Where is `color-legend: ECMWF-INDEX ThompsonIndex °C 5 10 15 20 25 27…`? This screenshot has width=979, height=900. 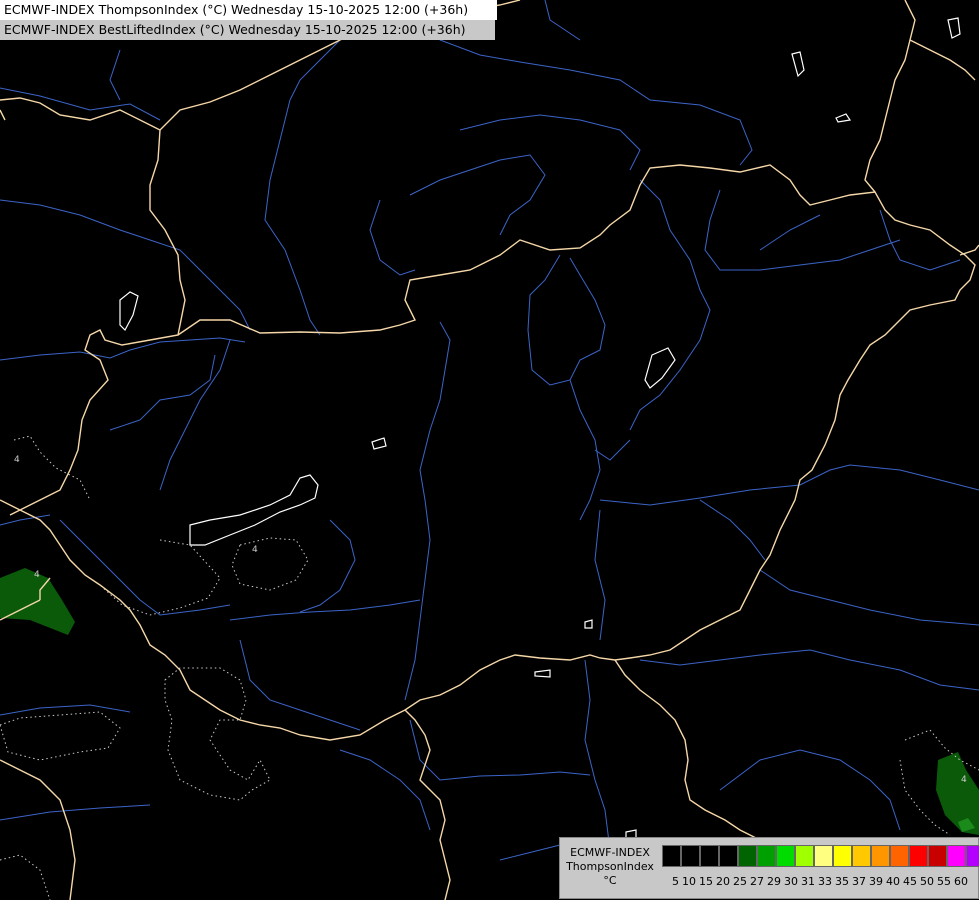 color-legend: ECMWF-INDEX ThompsonIndex °C 5 10 15 20 25 27… is located at coordinates (769, 868).